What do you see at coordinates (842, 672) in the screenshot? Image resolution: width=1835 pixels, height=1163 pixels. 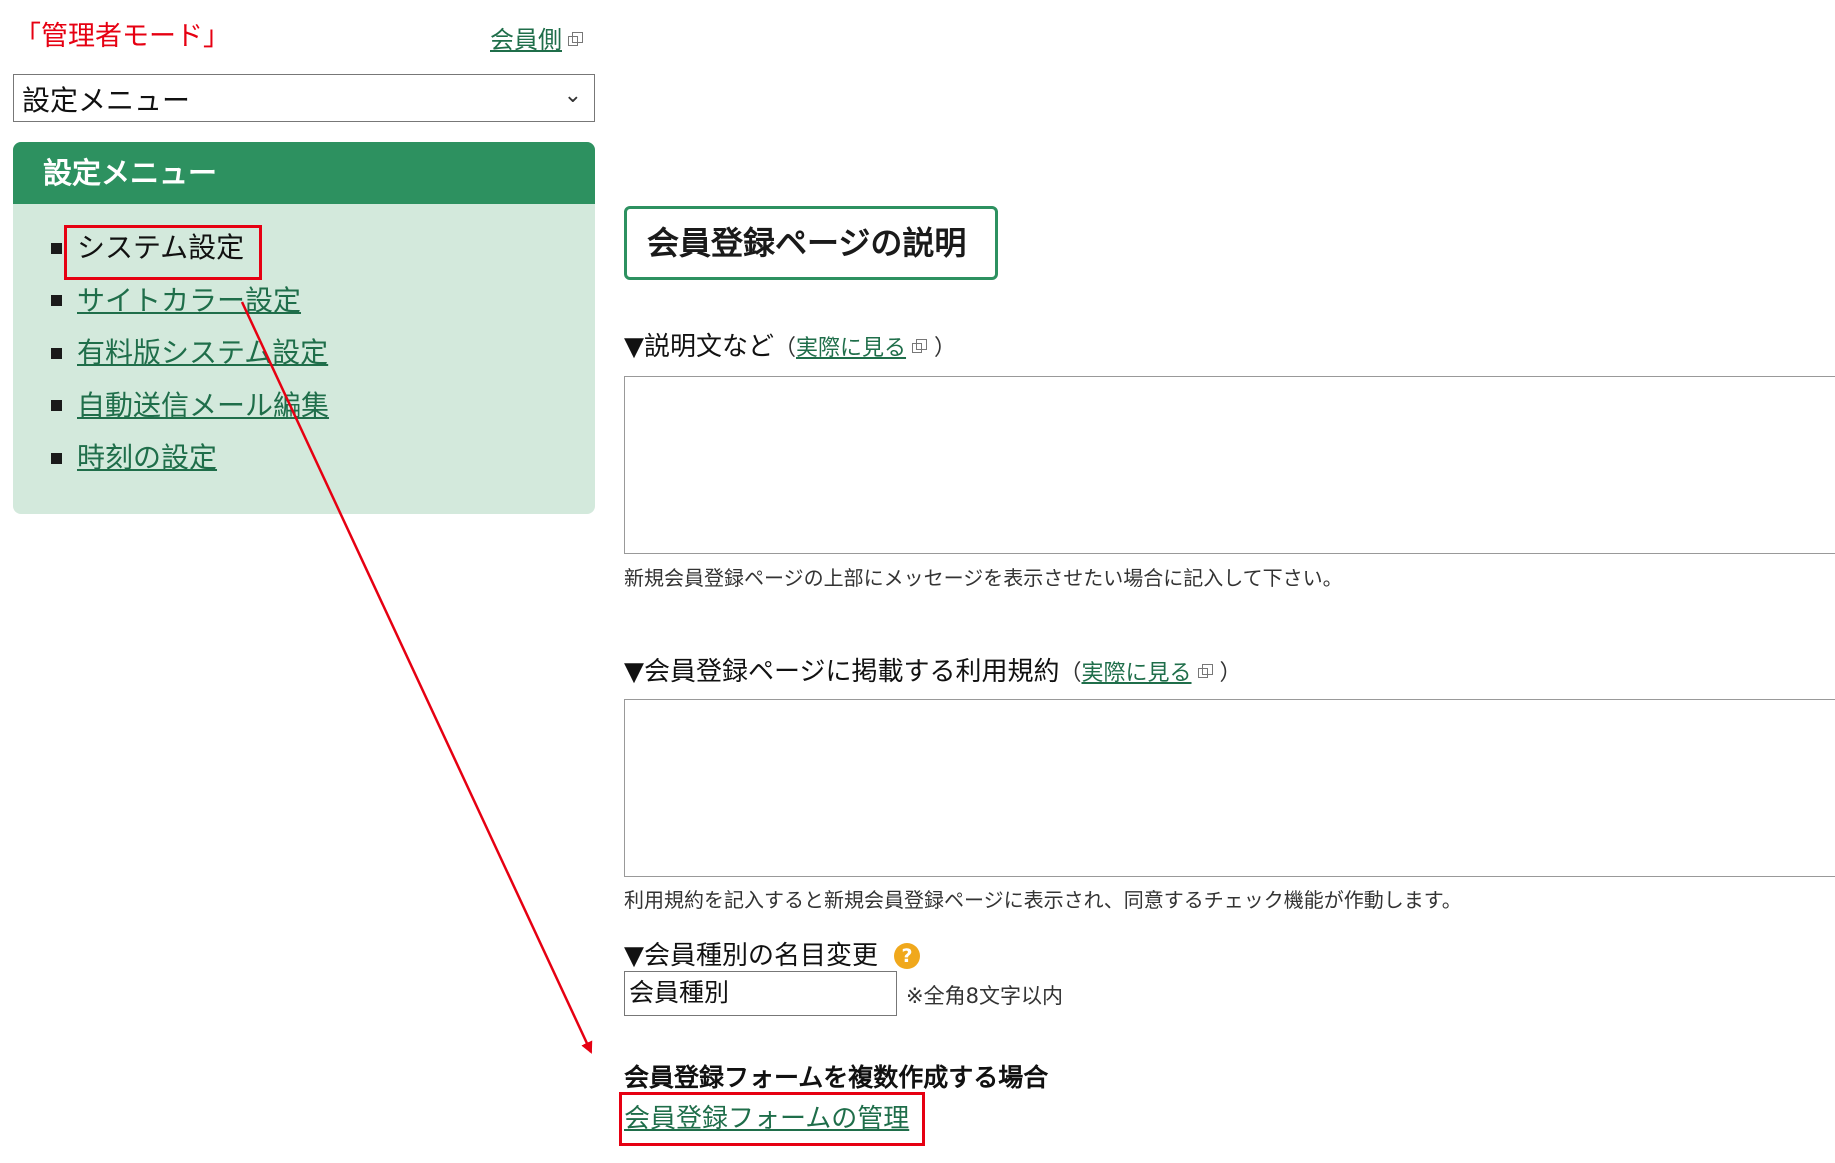 I see `terms-label: ▼会員登録ページに掲載する利用規約` at bounding box center [842, 672].